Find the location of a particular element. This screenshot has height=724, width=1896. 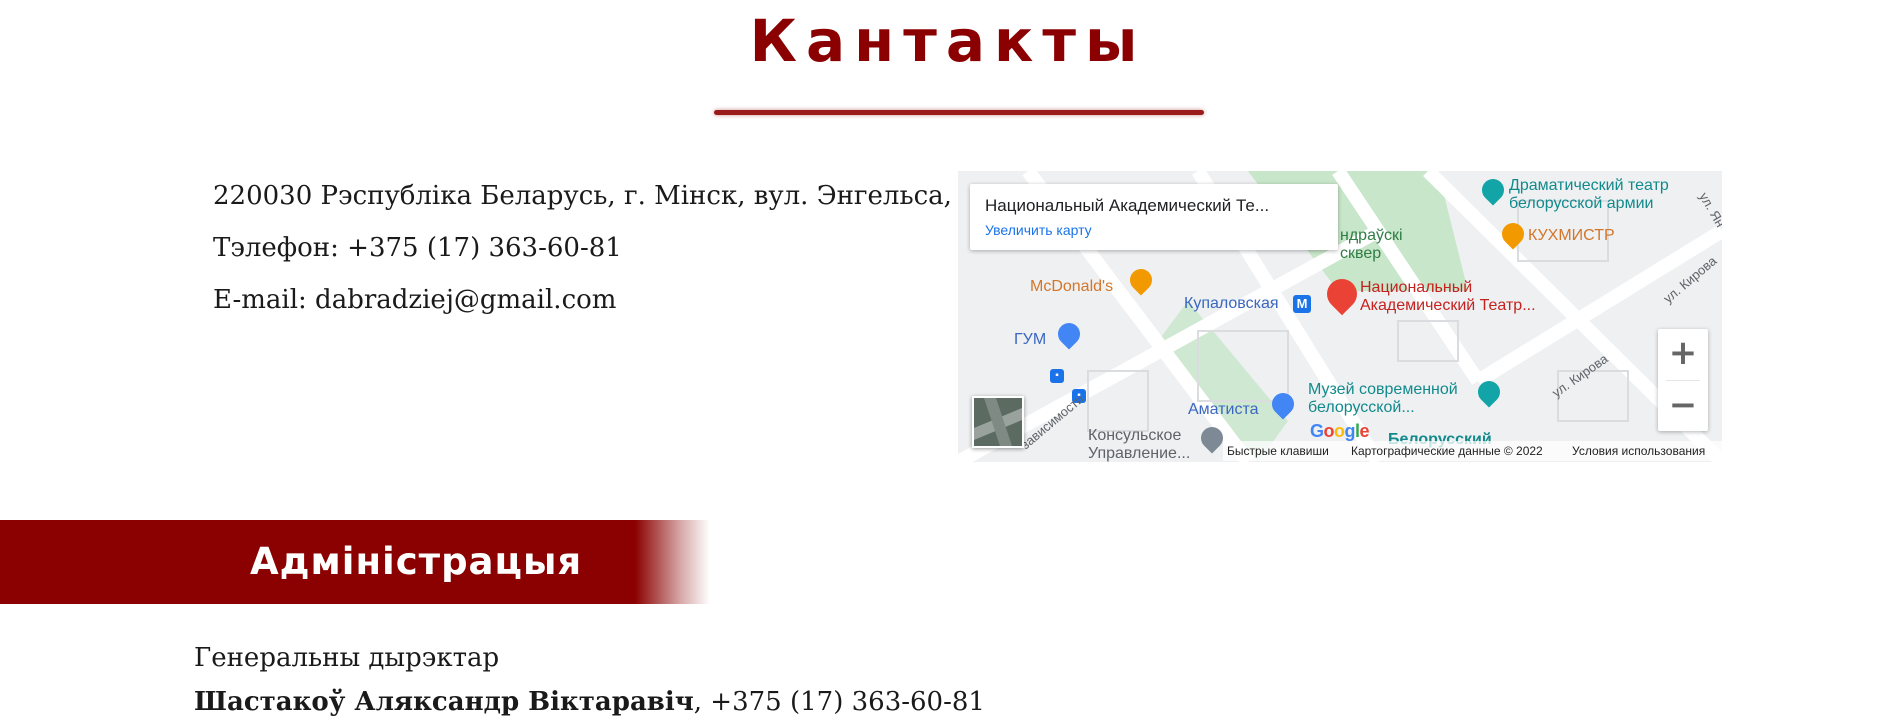

map-label-mcdonalds: McDonald's is located at coordinates (1071, 287).